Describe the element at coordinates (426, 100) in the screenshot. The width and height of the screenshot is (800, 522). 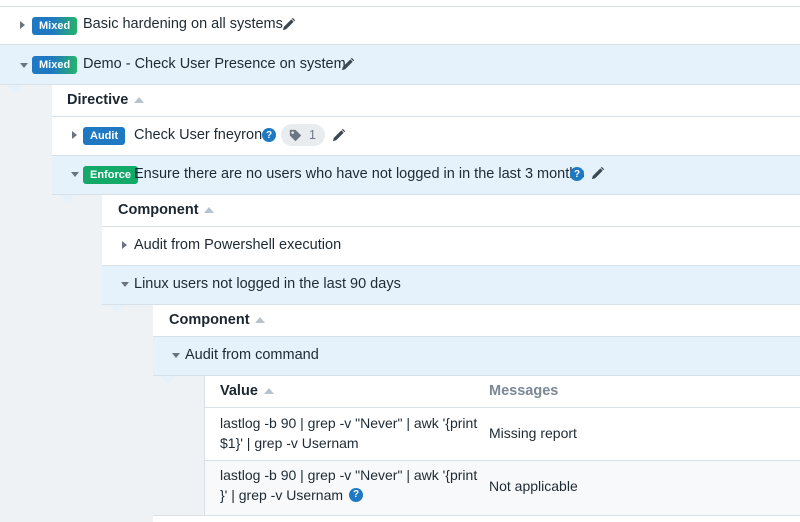
I see `directive-header: Directive` at that location.